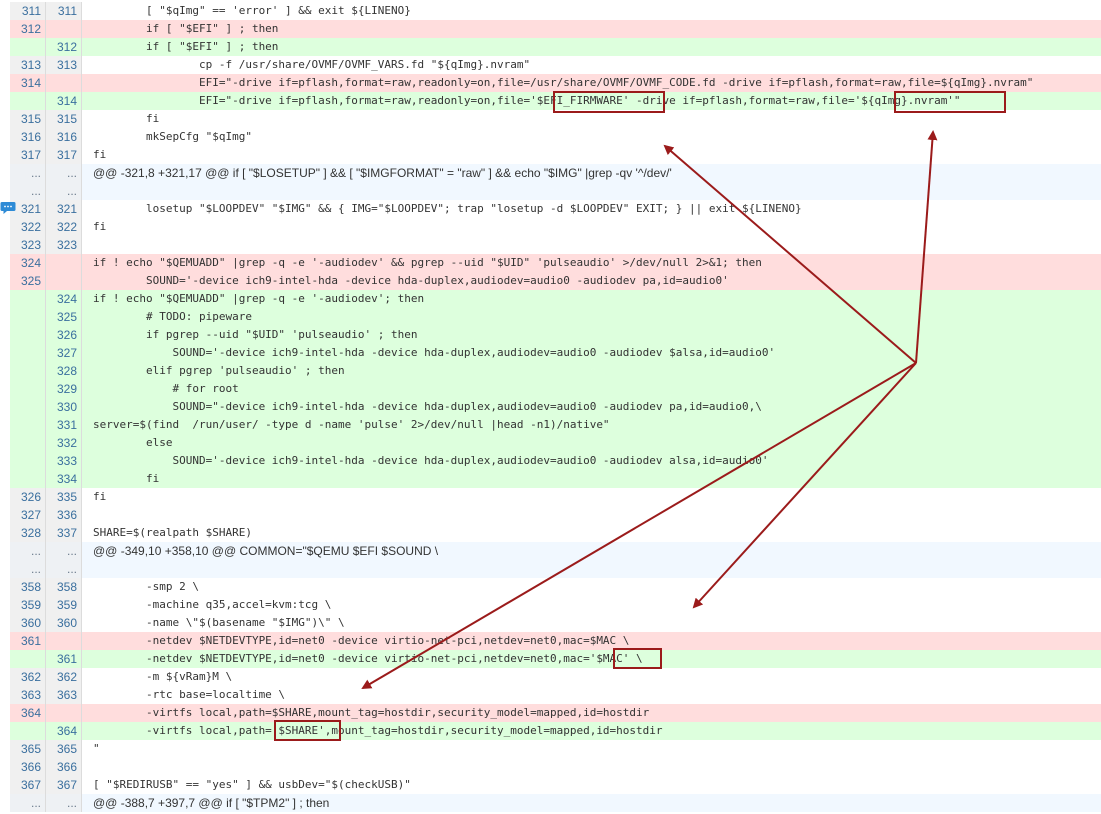  I want to click on arrow-to-efi-firmware, so click(790, 254).